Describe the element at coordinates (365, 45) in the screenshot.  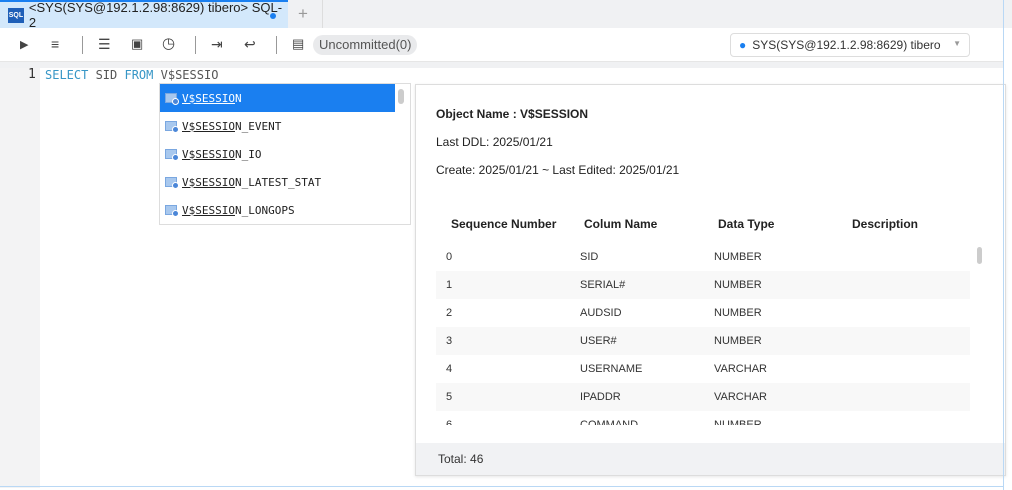
I see `uncommitted-badge: Uncommitted(0)` at that location.